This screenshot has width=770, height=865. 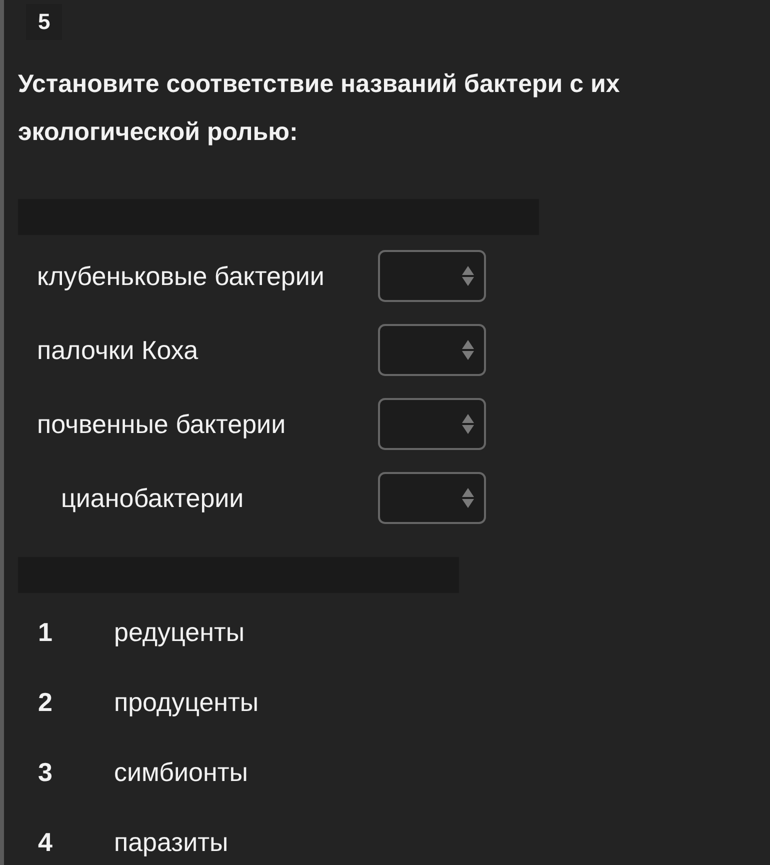 What do you see at coordinates (319, 108) in the screenshot?
I see `question-text: Установите соответствие названий бактери с их экологической ролью:` at bounding box center [319, 108].